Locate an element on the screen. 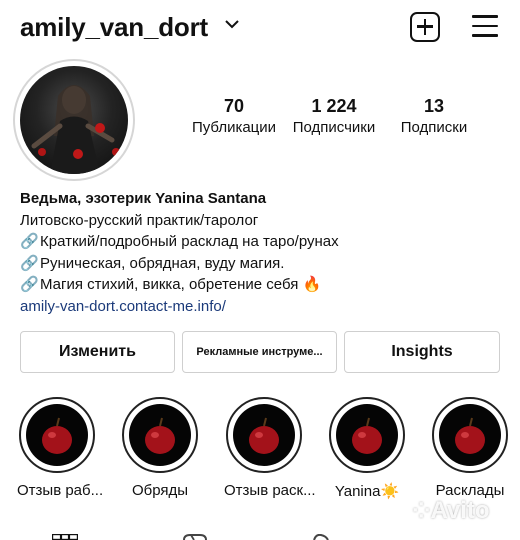  stat-posts: 70 Публикации is located at coordinates (234, 116).